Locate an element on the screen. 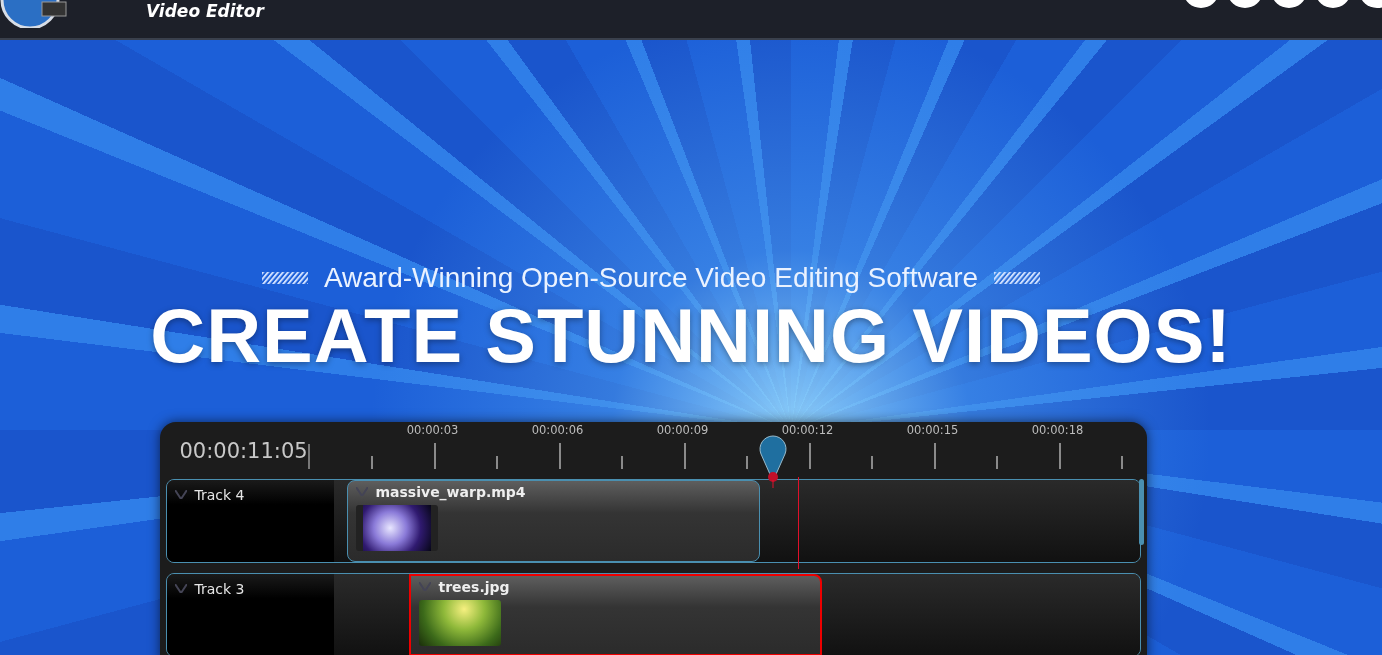  track-header: Track 4 is located at coordinates (250, 521).